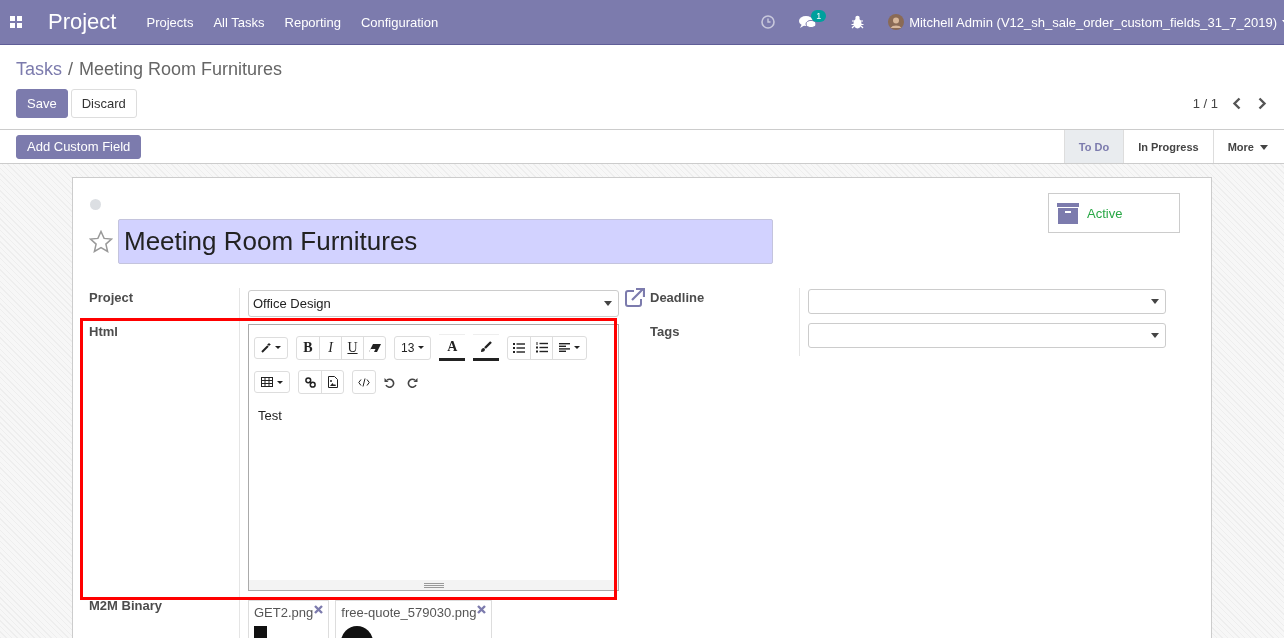 The image size is (1284, 638). Describe the element at coordinates (95, 204) in the screenshot. I see `status-dot-icon` at that location.